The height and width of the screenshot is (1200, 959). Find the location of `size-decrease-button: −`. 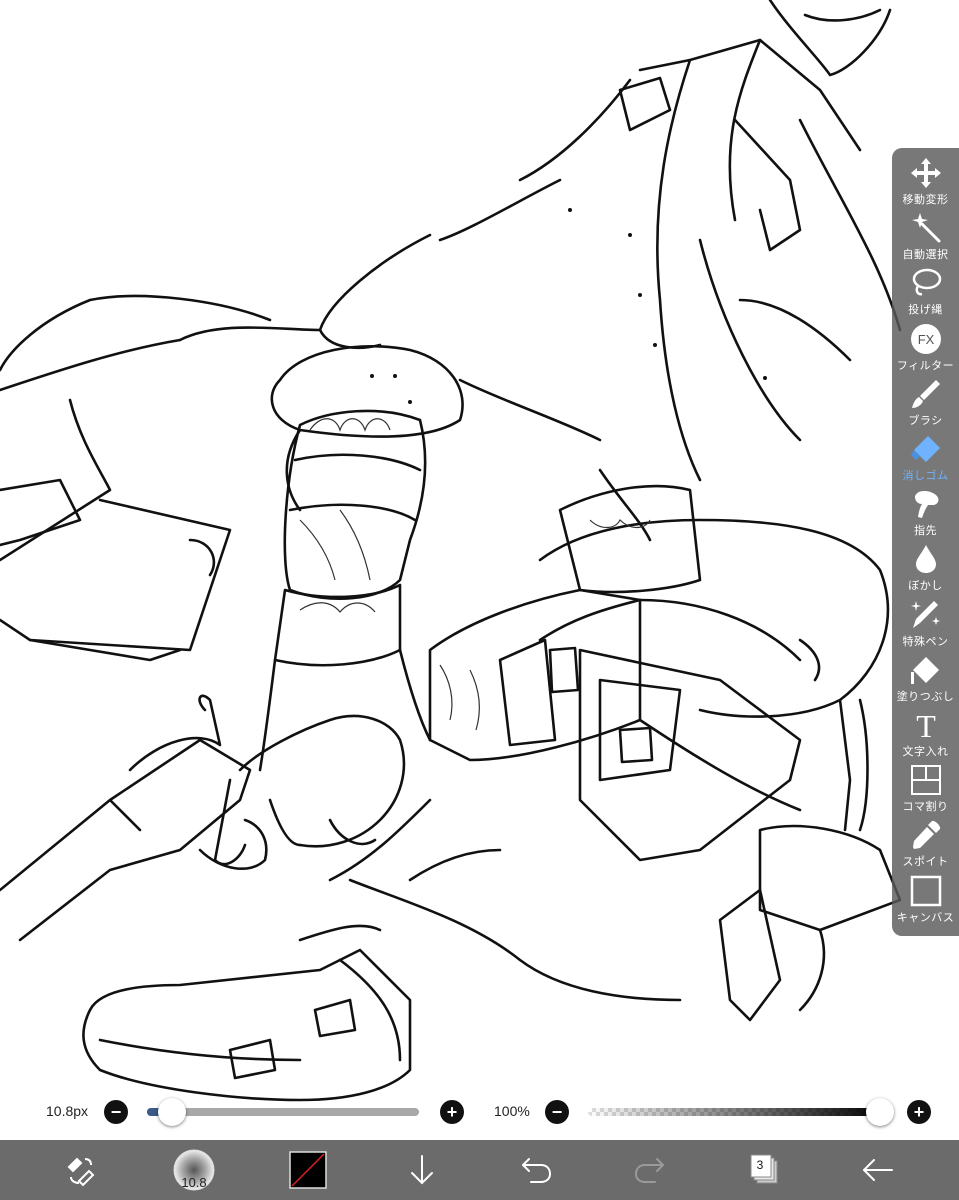

size-decrease-button: − is located at coordinates (116, 1112).